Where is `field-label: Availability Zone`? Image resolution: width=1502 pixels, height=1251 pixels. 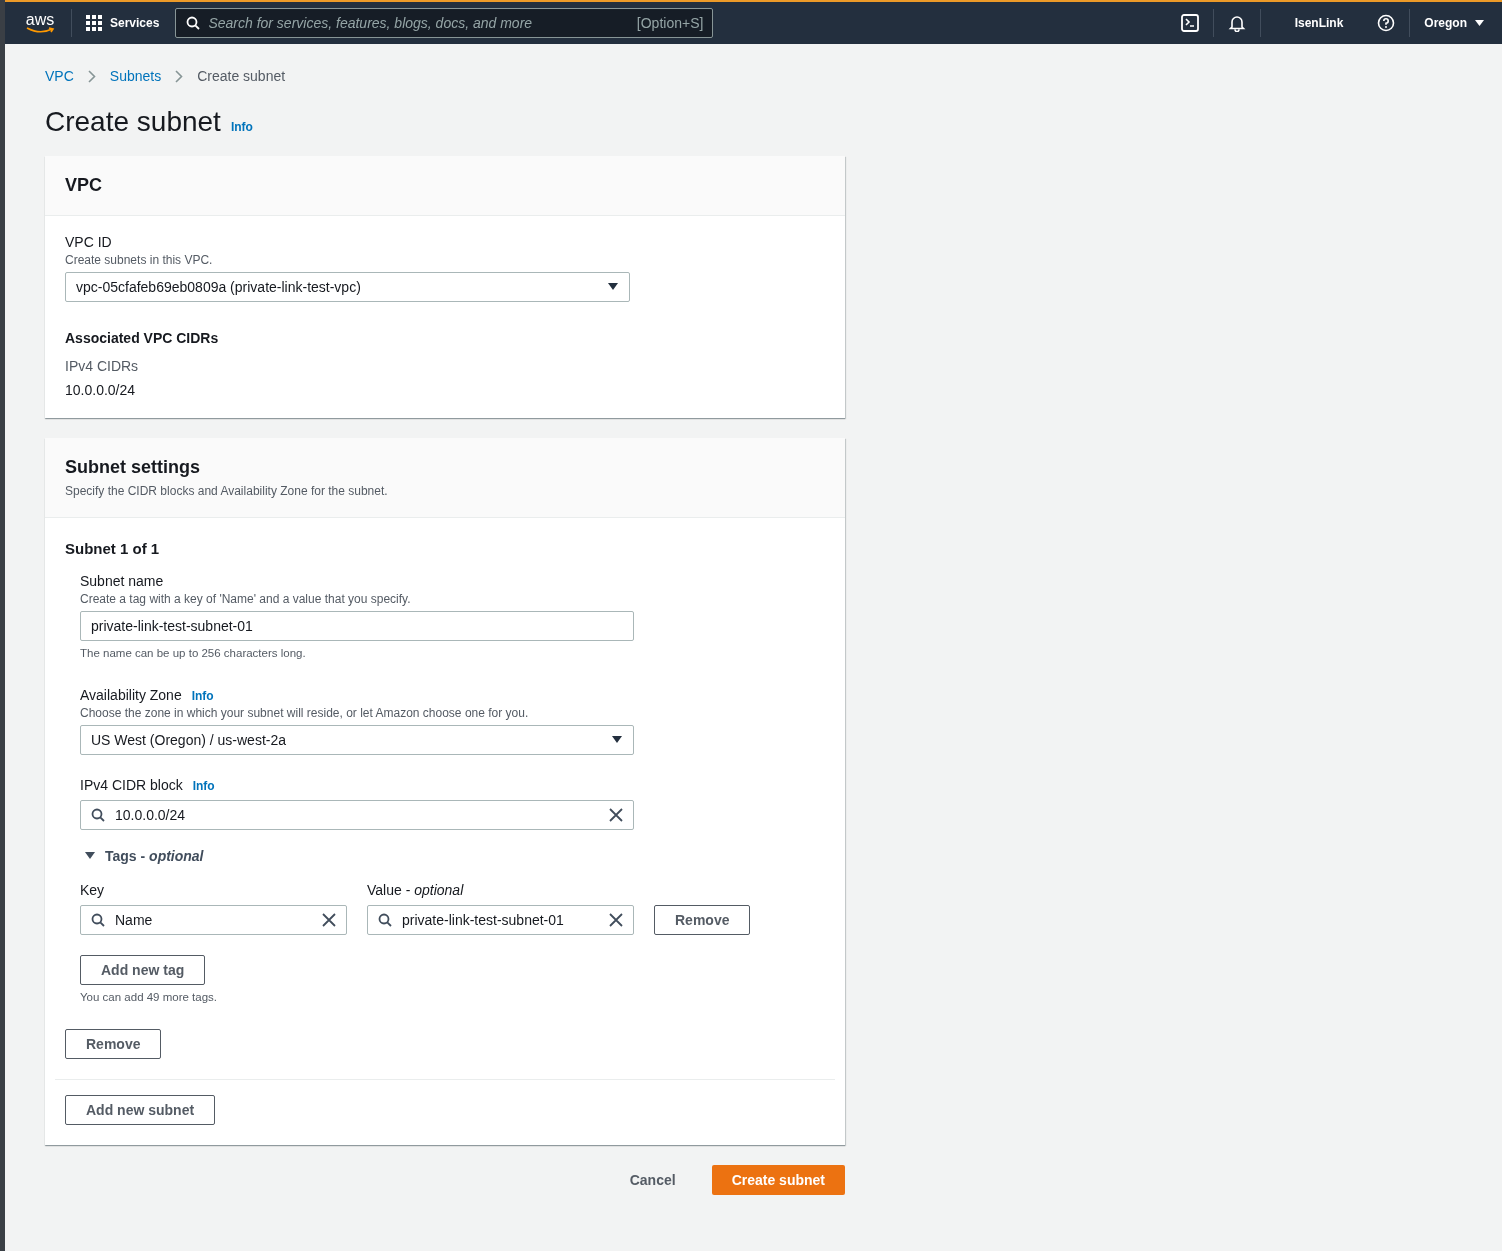
field-label: Availability Zone is located at coordinates (131, 695).